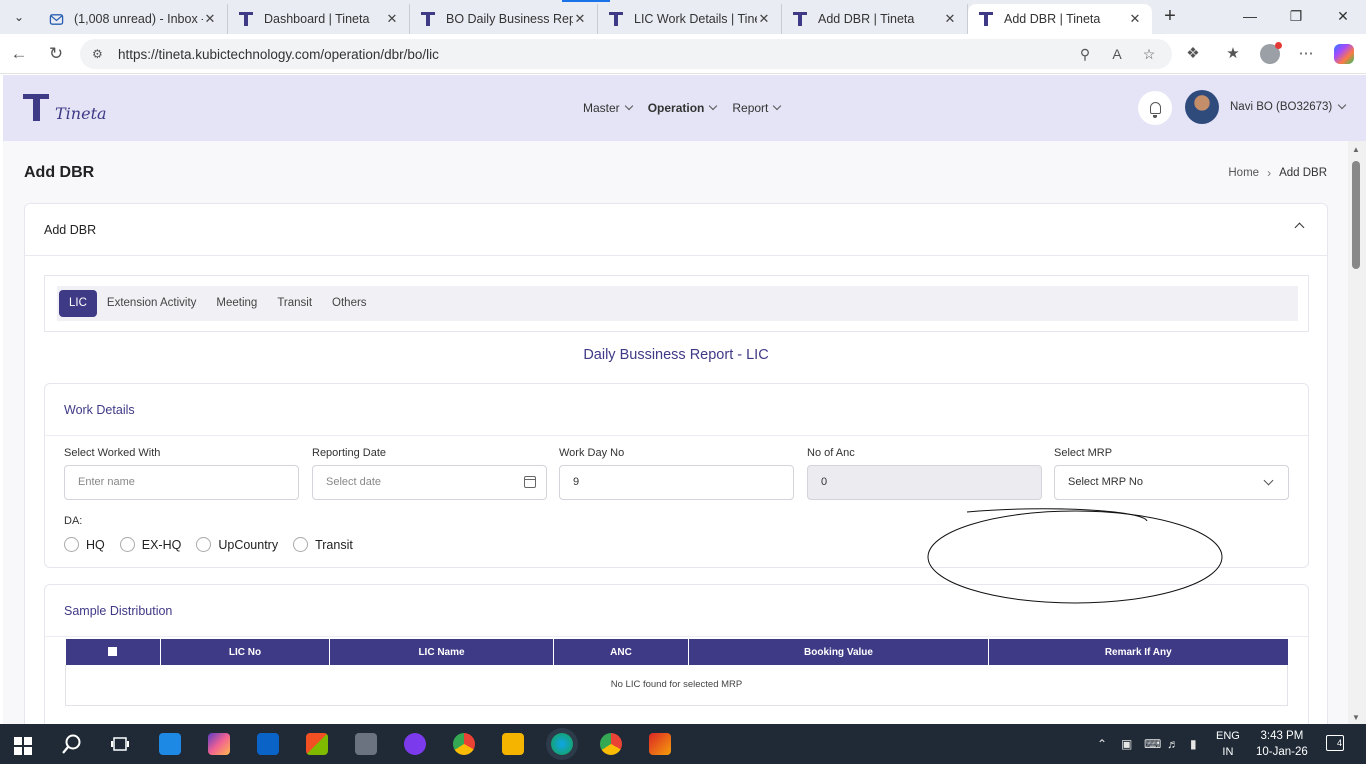 This screenshot has width=1366, height=764. What do you see at coordinates (1335, 743) in the screenshot?
I see `notification-center-icon: 4` at bounding box center [1335, 743].